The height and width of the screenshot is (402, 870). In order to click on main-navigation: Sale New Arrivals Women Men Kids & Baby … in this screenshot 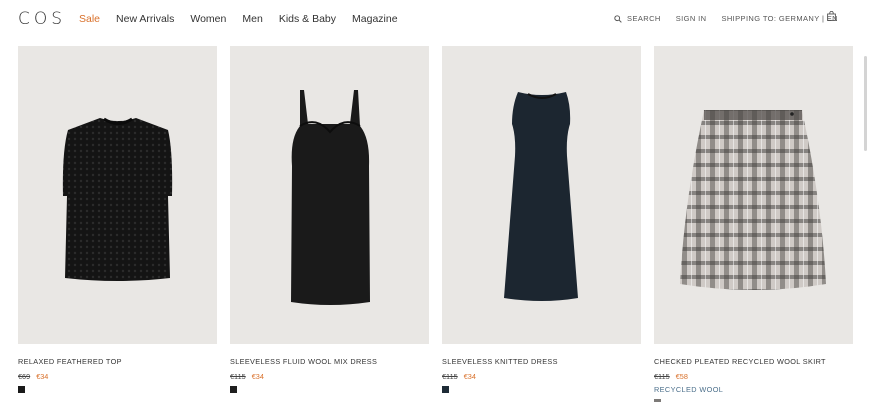, I will do `click(238, 19)`.